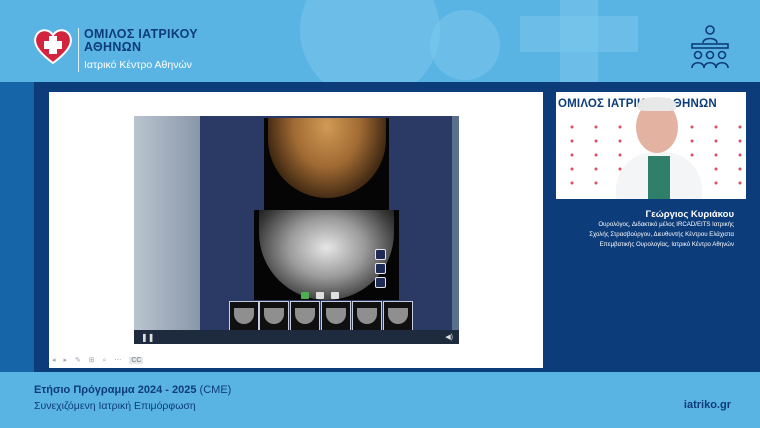 The image size is (760, 428). I want to click on decorative-cross, so click(579, 34).